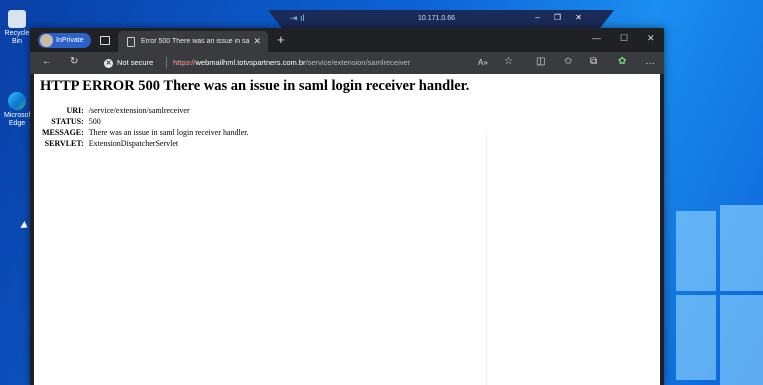 Image resolution: width=763 pixels, height=385 pixels. I want to click on favorites-icon: ✩, so click(568, 61).